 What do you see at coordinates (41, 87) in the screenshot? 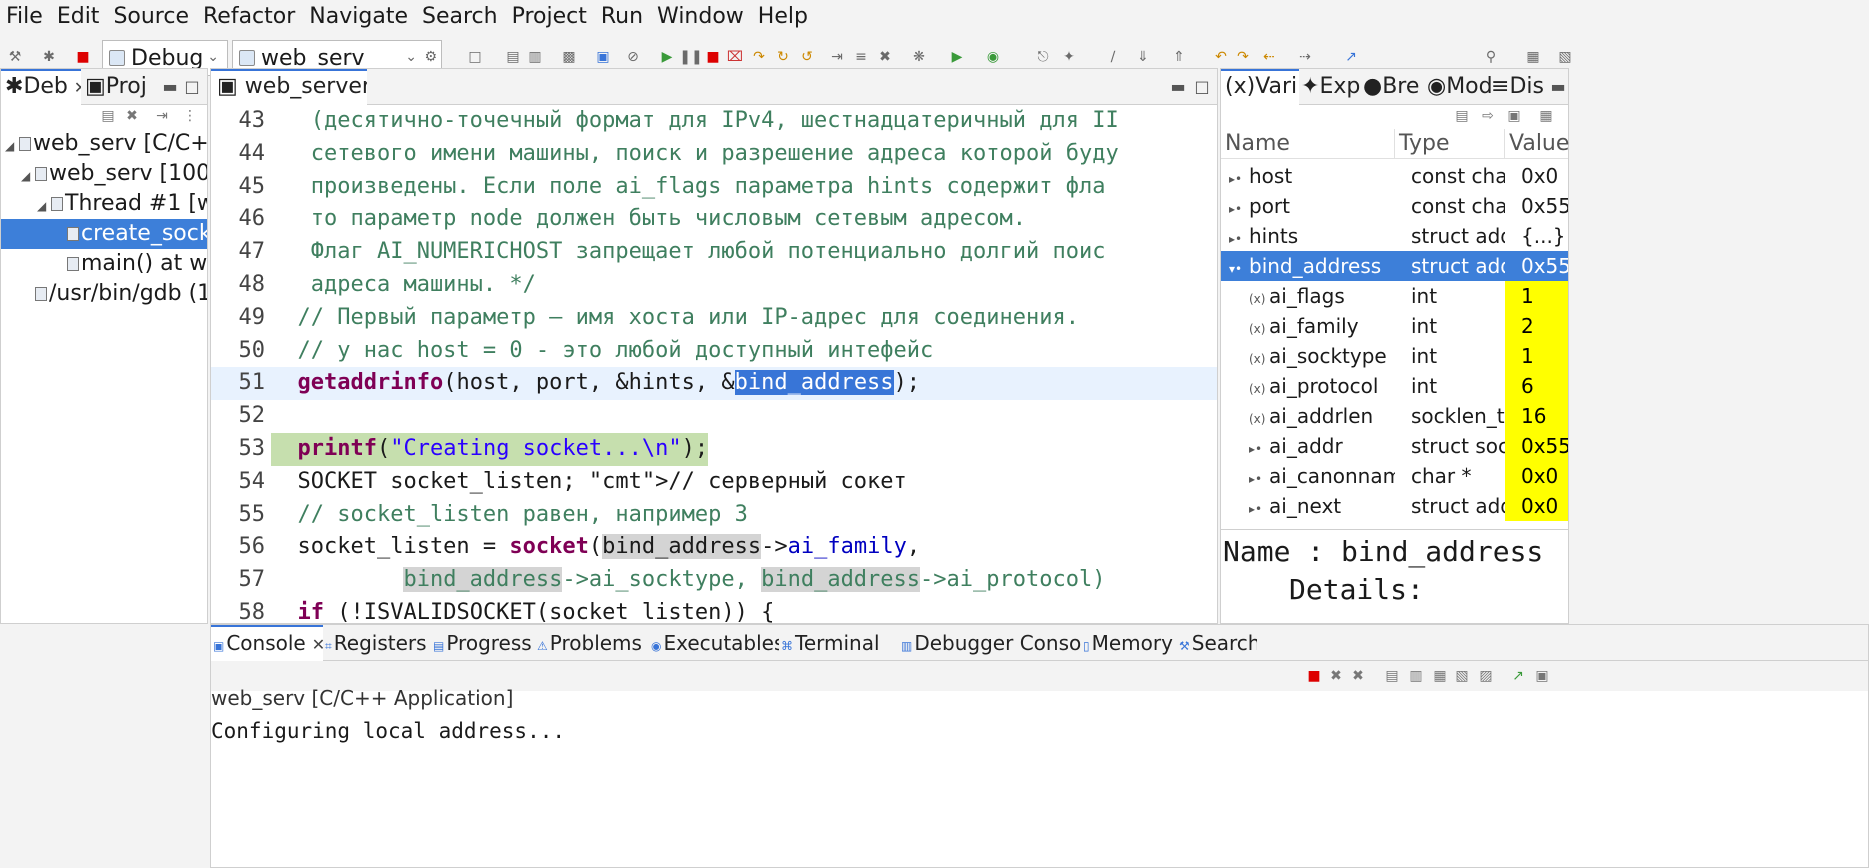
I see `tab-debug: ✱Deb ✕` at bounding box center [41, 87].